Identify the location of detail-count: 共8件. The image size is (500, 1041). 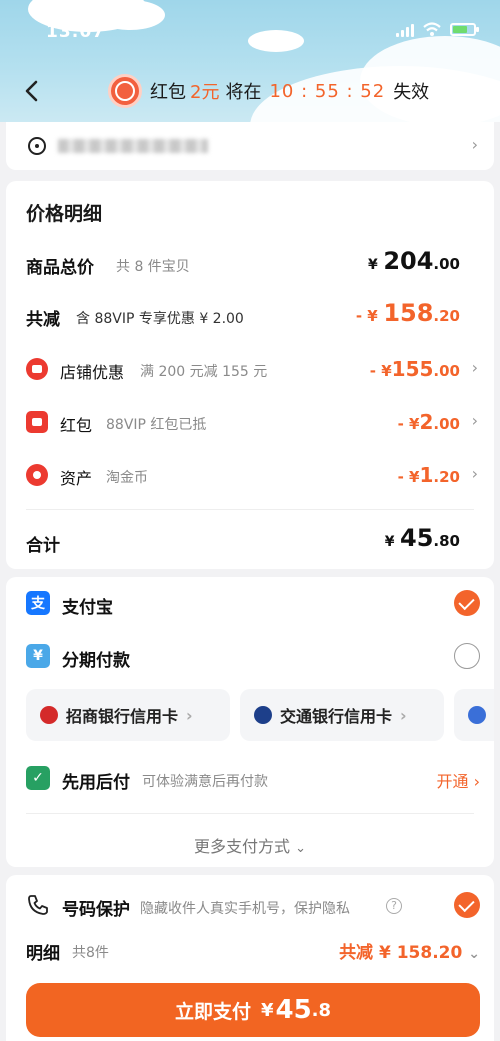
(90, 953).